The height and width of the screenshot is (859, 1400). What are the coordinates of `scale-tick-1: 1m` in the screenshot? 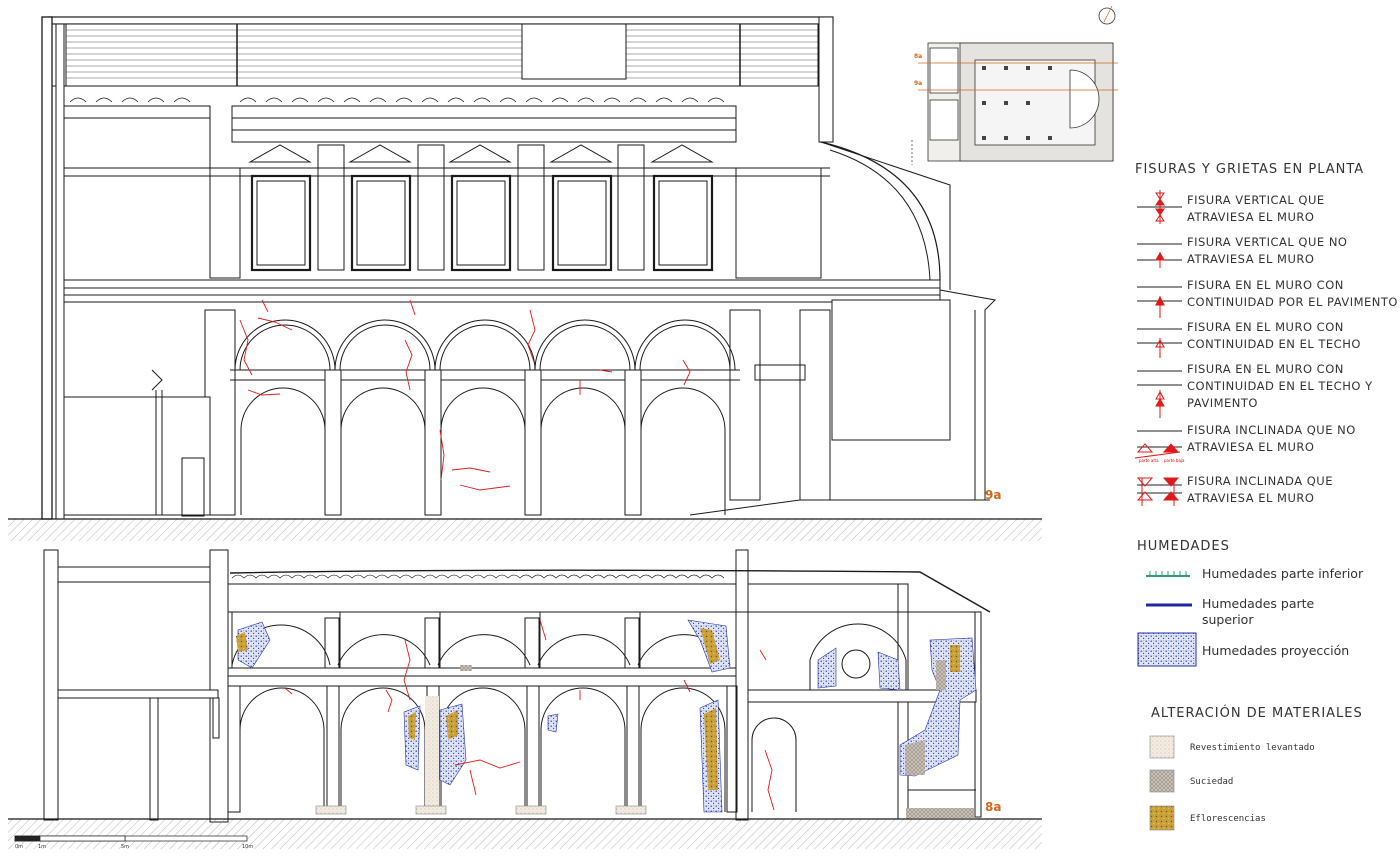 It's located at (42, 847).